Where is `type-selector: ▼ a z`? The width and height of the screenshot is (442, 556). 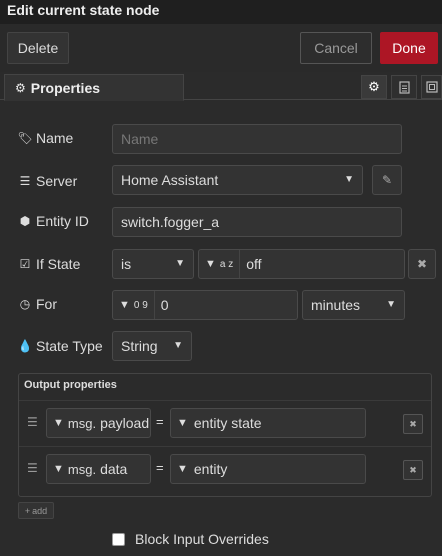
type-selector: ▼ a z is located at coordinates (220, 264).